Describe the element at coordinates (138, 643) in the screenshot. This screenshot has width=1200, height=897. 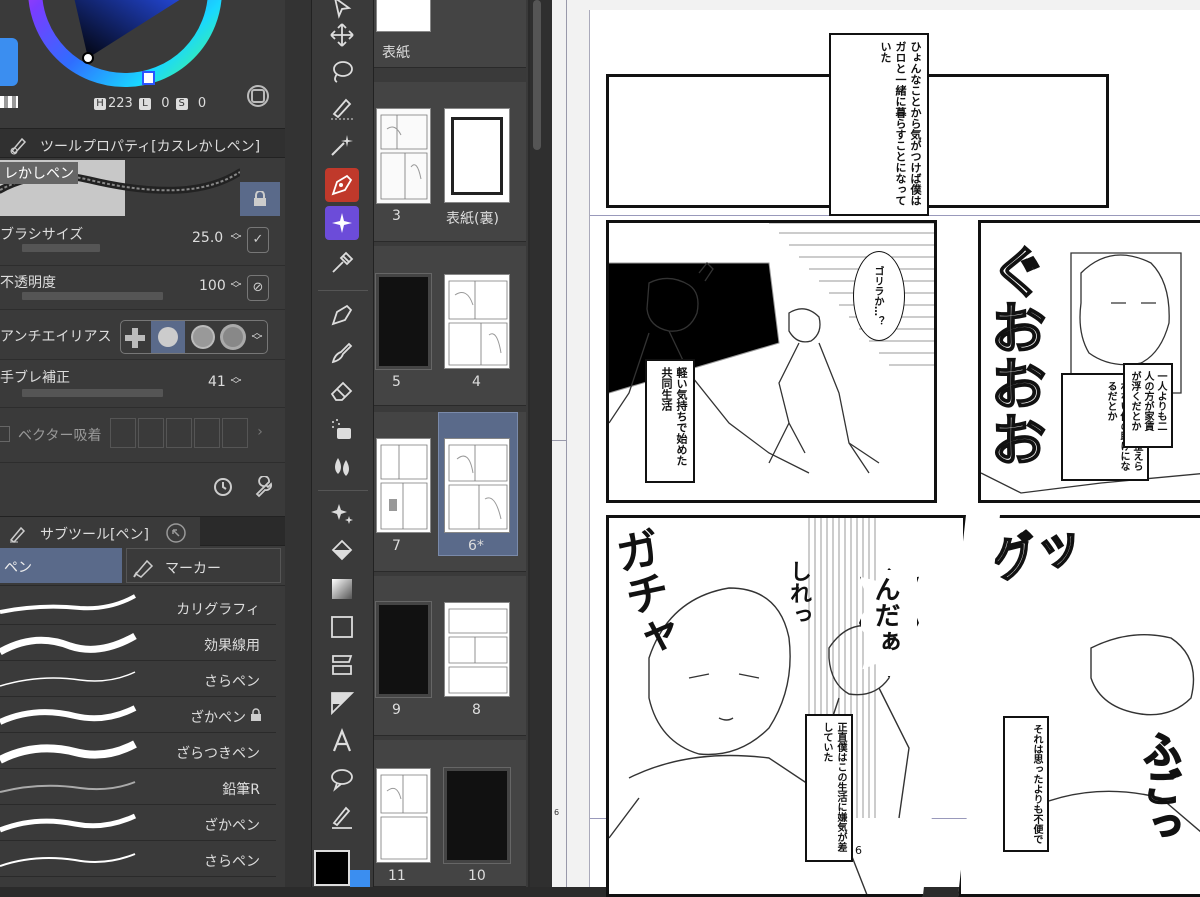
I see `brush-item: 効果線用` at that location.